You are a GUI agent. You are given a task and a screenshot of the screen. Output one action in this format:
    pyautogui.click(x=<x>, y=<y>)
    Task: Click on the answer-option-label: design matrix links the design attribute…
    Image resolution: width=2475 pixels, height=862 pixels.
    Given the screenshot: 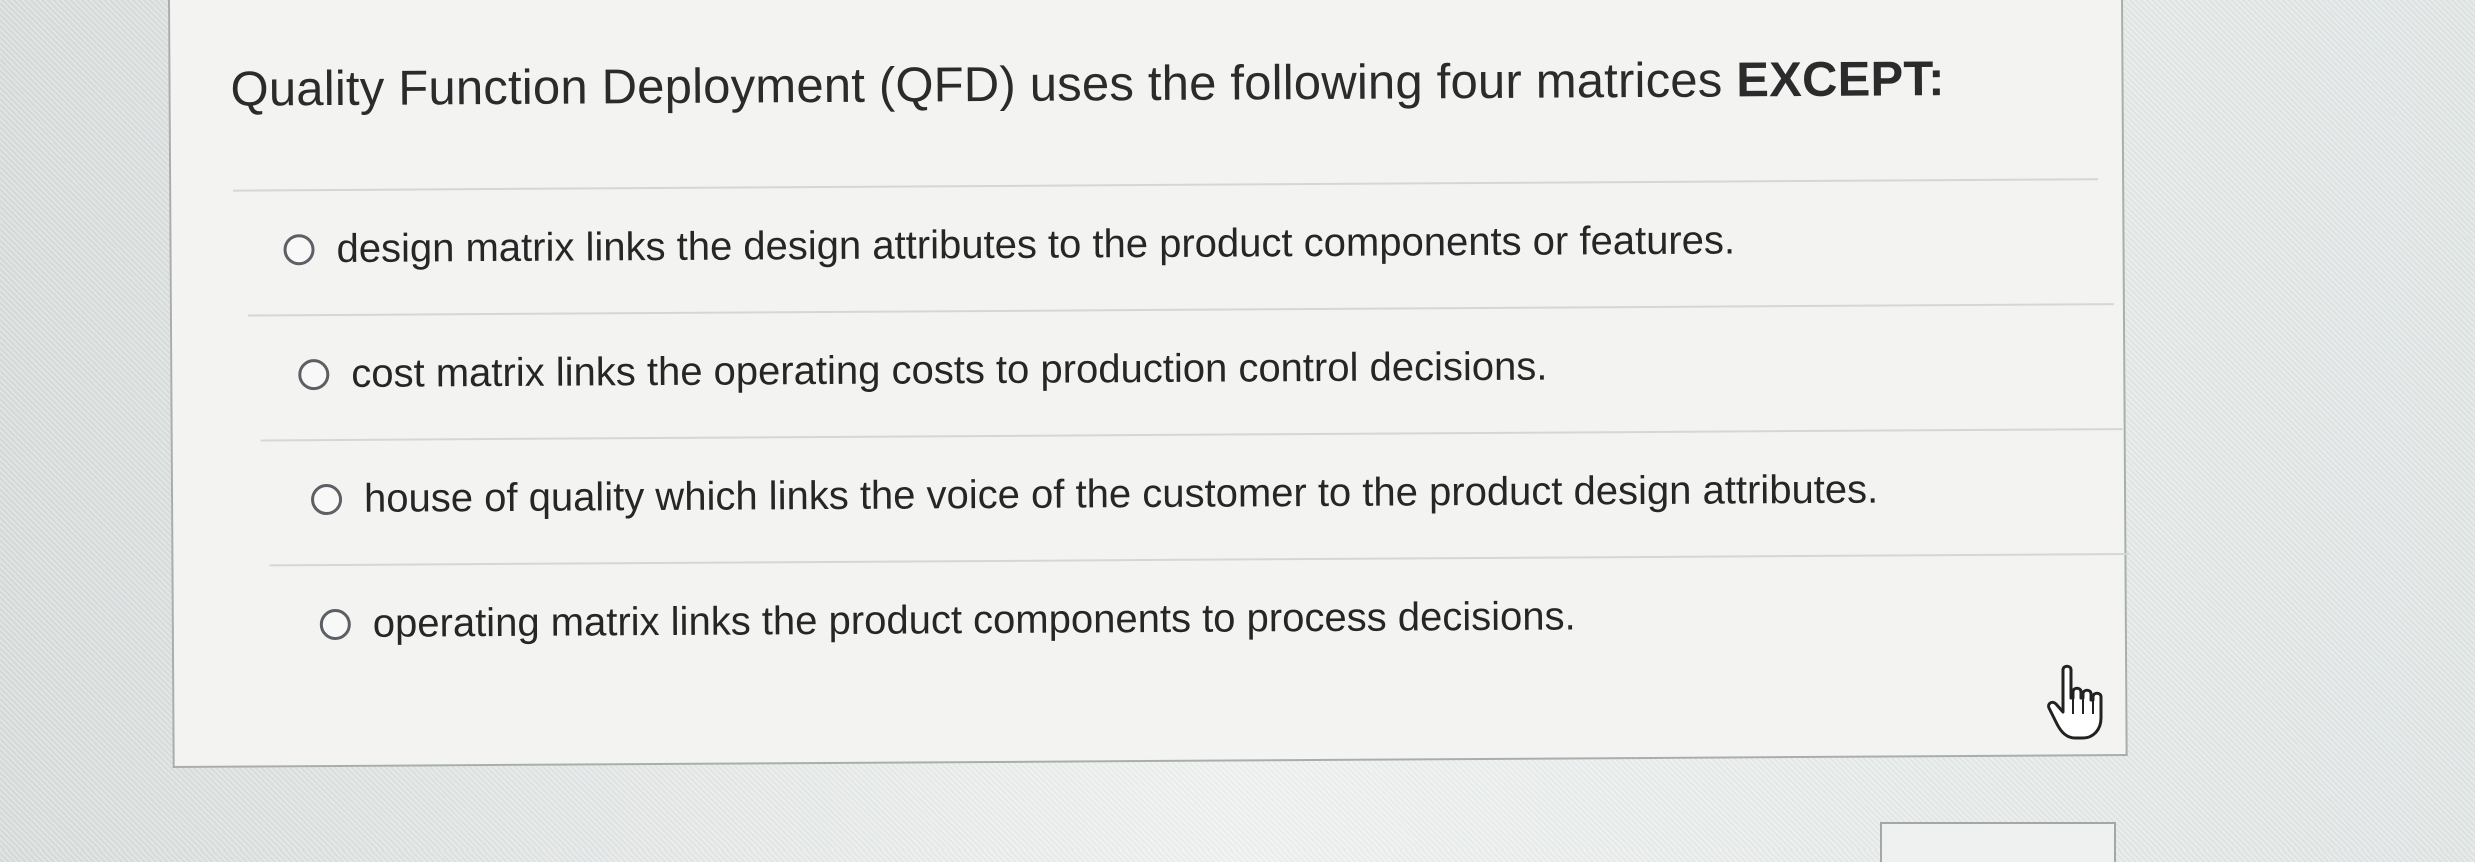 What is the action you would take?
    pyautogui.click(x=1035, y=245)
    